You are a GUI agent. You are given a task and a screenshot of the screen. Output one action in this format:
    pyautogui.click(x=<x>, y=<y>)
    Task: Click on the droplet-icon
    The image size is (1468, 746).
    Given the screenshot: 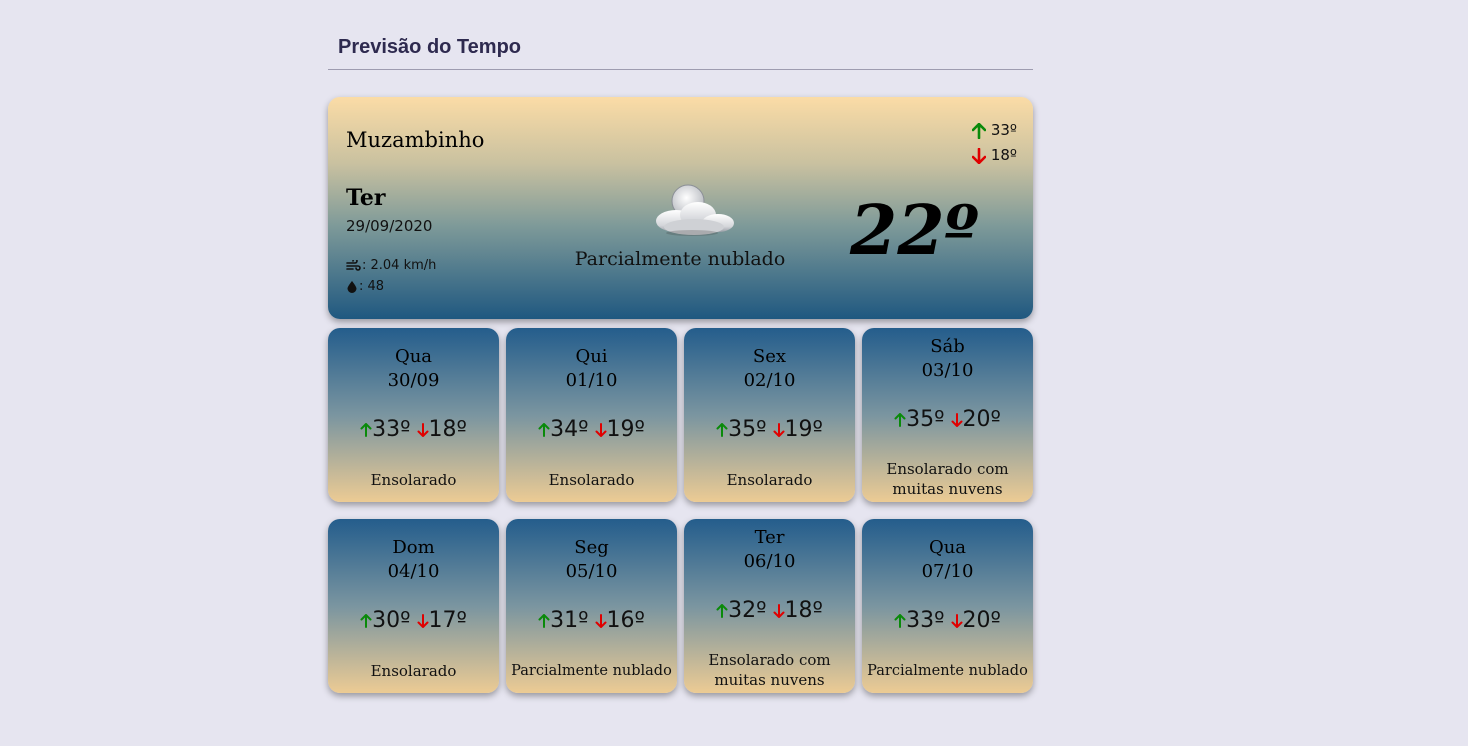 What is the action you would take?
    pyautogui.click(x=352, y=287)
    